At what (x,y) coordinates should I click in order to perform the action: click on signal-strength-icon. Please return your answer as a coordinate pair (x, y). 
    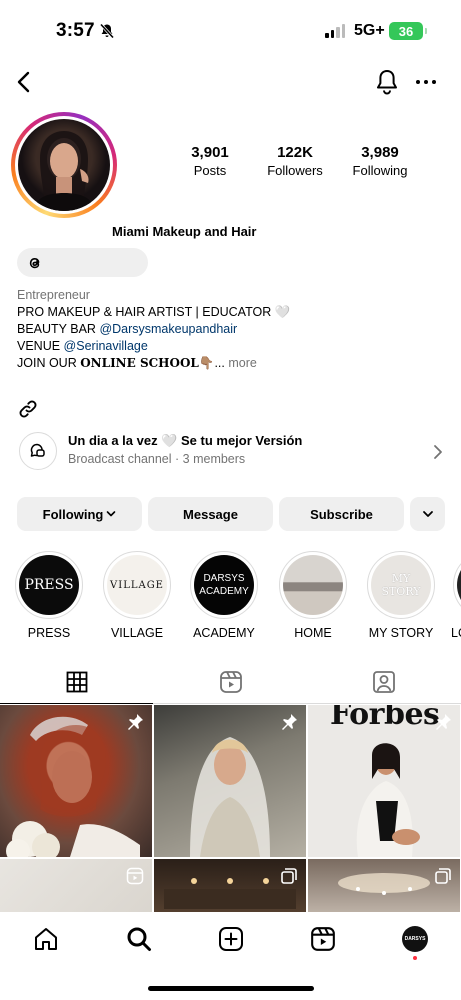
    Looking at the image, I should click on (335, 31).